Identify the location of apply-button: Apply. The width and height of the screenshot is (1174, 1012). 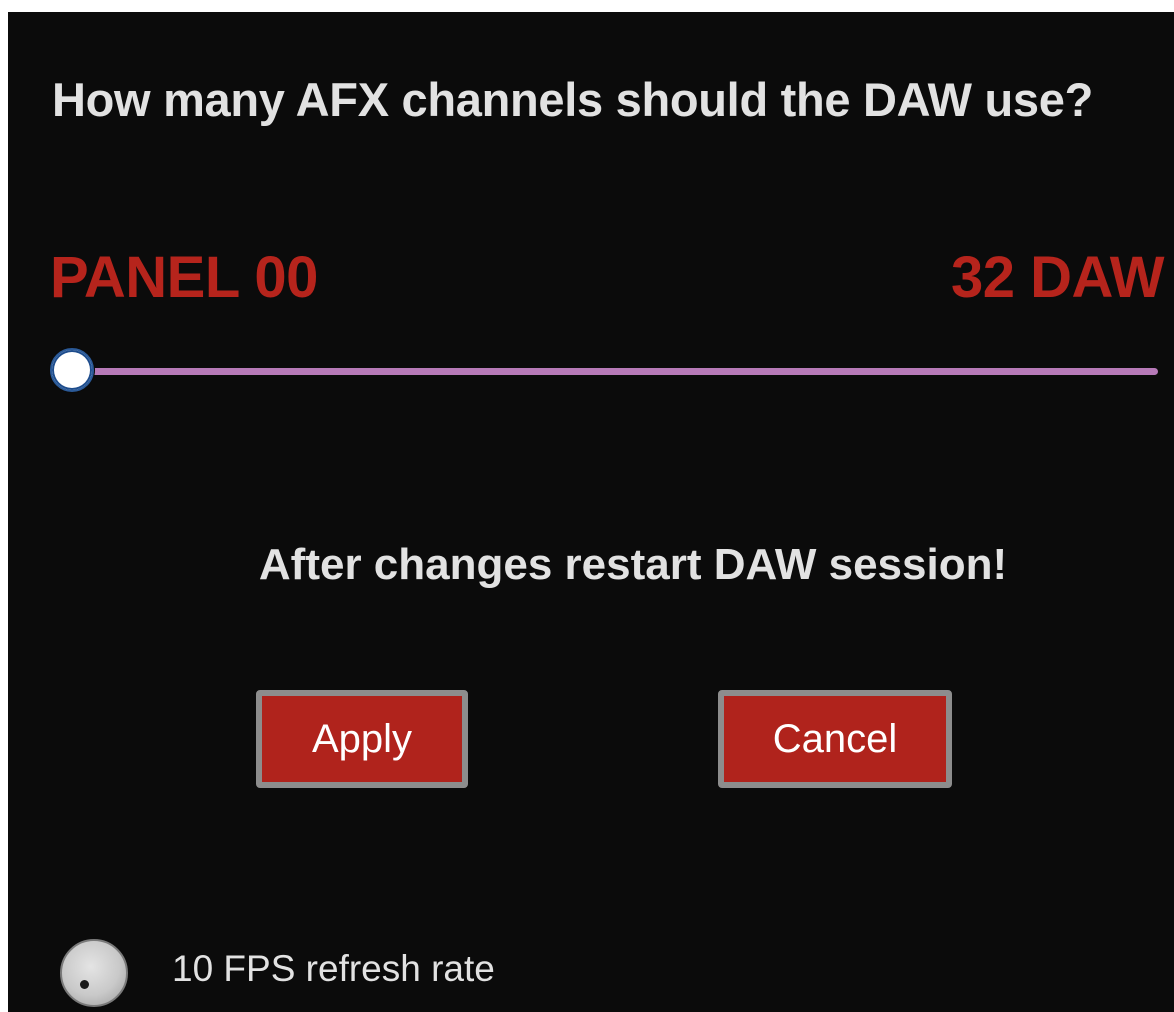
(362, 739).